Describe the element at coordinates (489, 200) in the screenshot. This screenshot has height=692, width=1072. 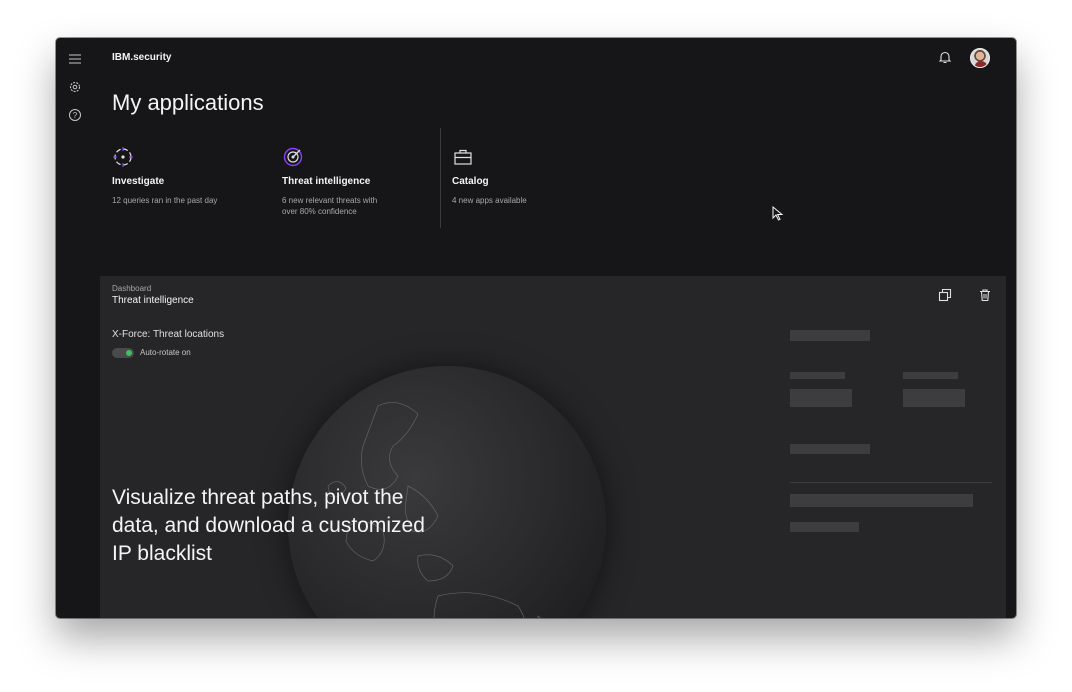
I see `tile-description: 4 new apps available` at that location.